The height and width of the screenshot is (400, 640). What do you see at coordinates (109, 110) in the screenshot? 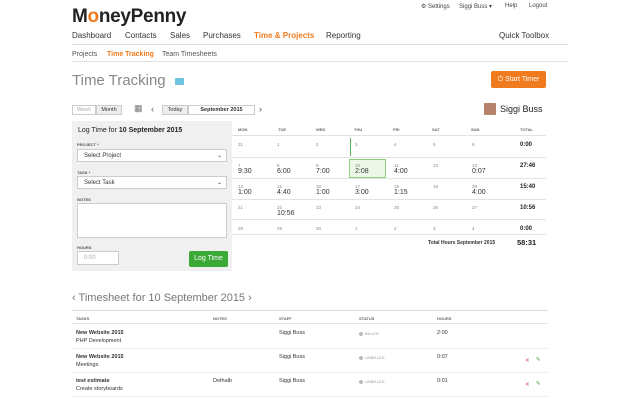
I see `month-toggle: Month` at bounding box center [109, 110].